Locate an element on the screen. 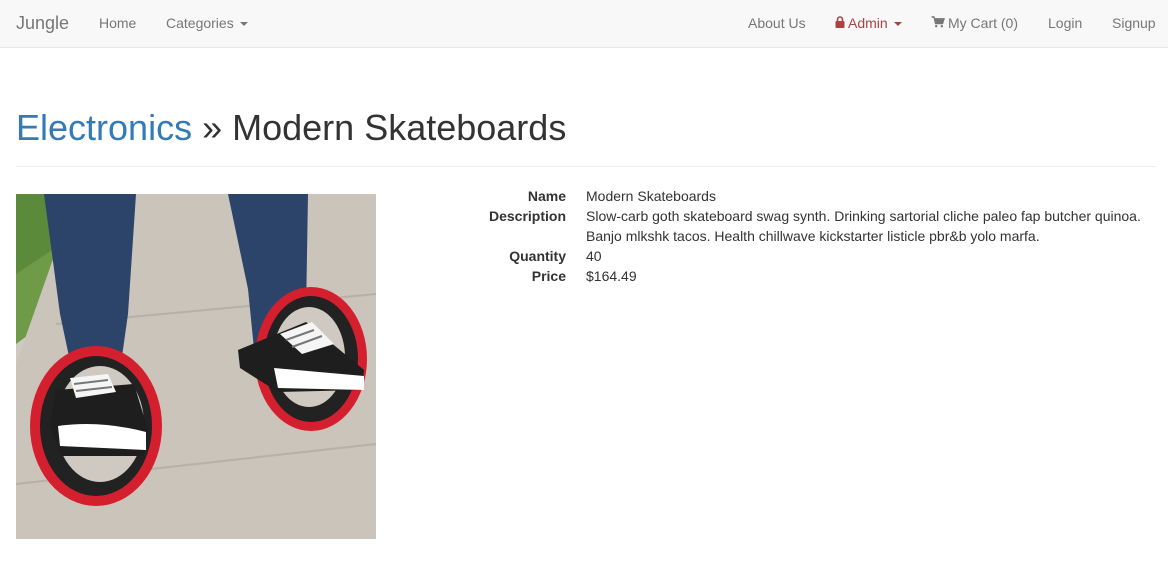  product-title: Modern Skateboards is located at coordinates (399, 127).